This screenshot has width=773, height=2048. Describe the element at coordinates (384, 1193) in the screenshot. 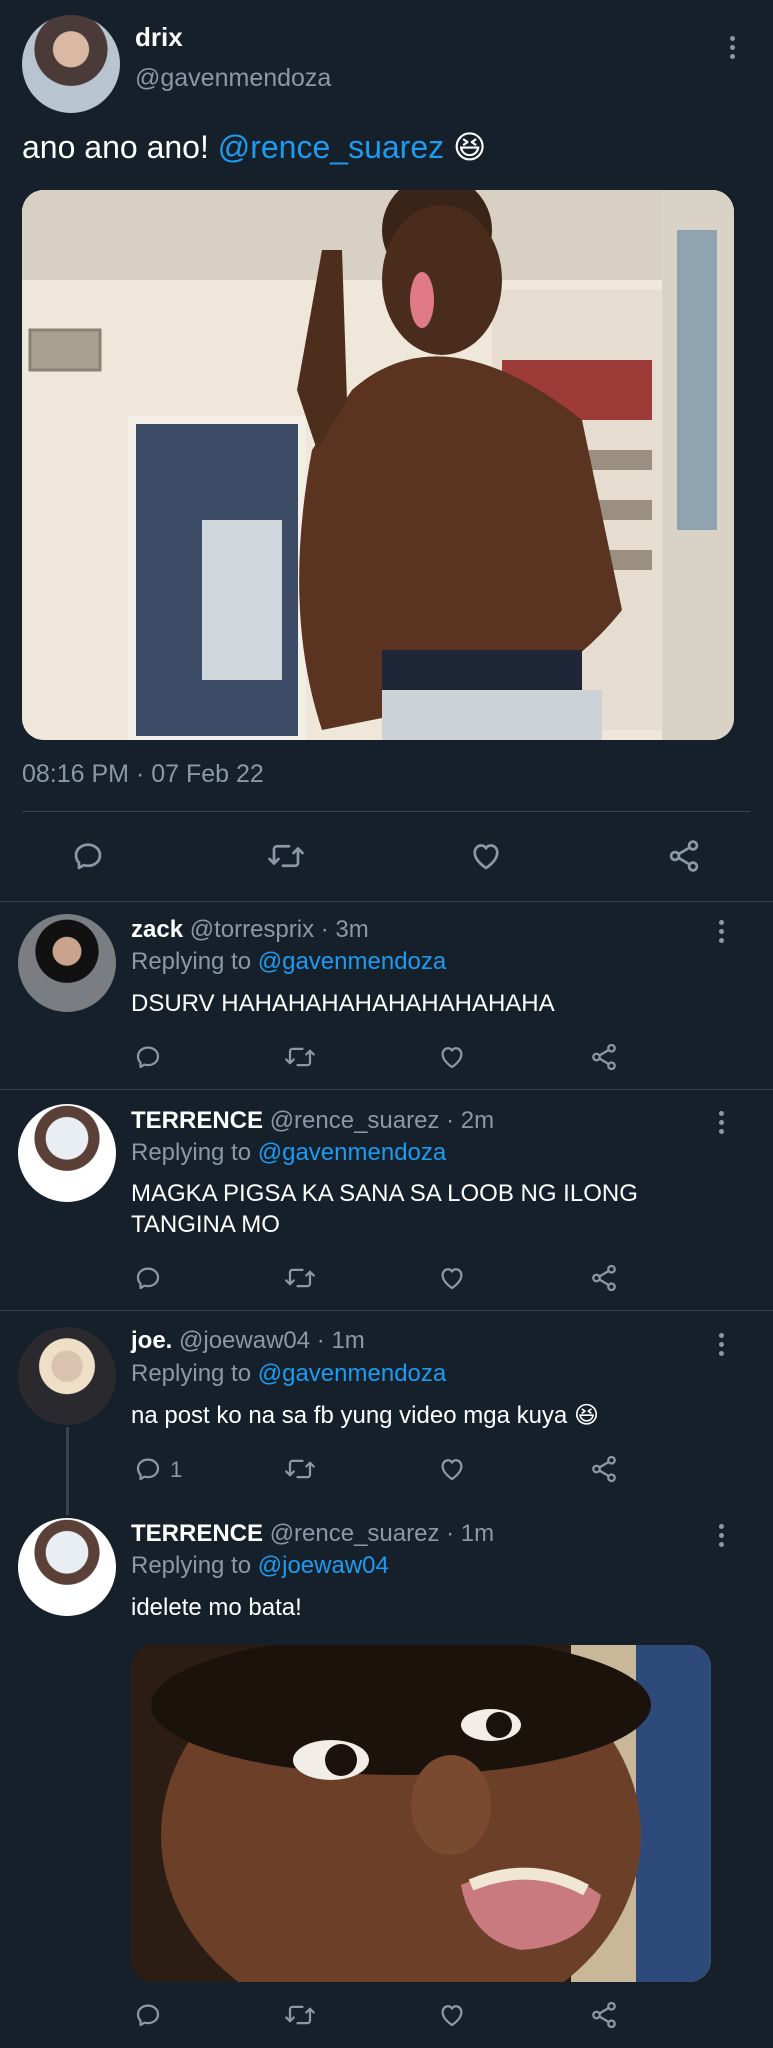

I see `reply-text-line: MAGKA PIGSA KA SANA SA LOOB NG ILONG` at that location.